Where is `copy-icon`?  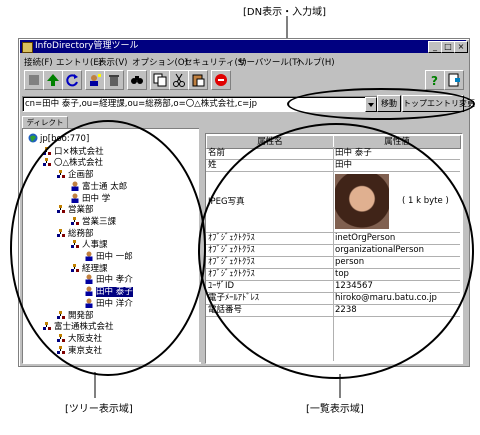 copy-icon is located at coordinates (160, 80).